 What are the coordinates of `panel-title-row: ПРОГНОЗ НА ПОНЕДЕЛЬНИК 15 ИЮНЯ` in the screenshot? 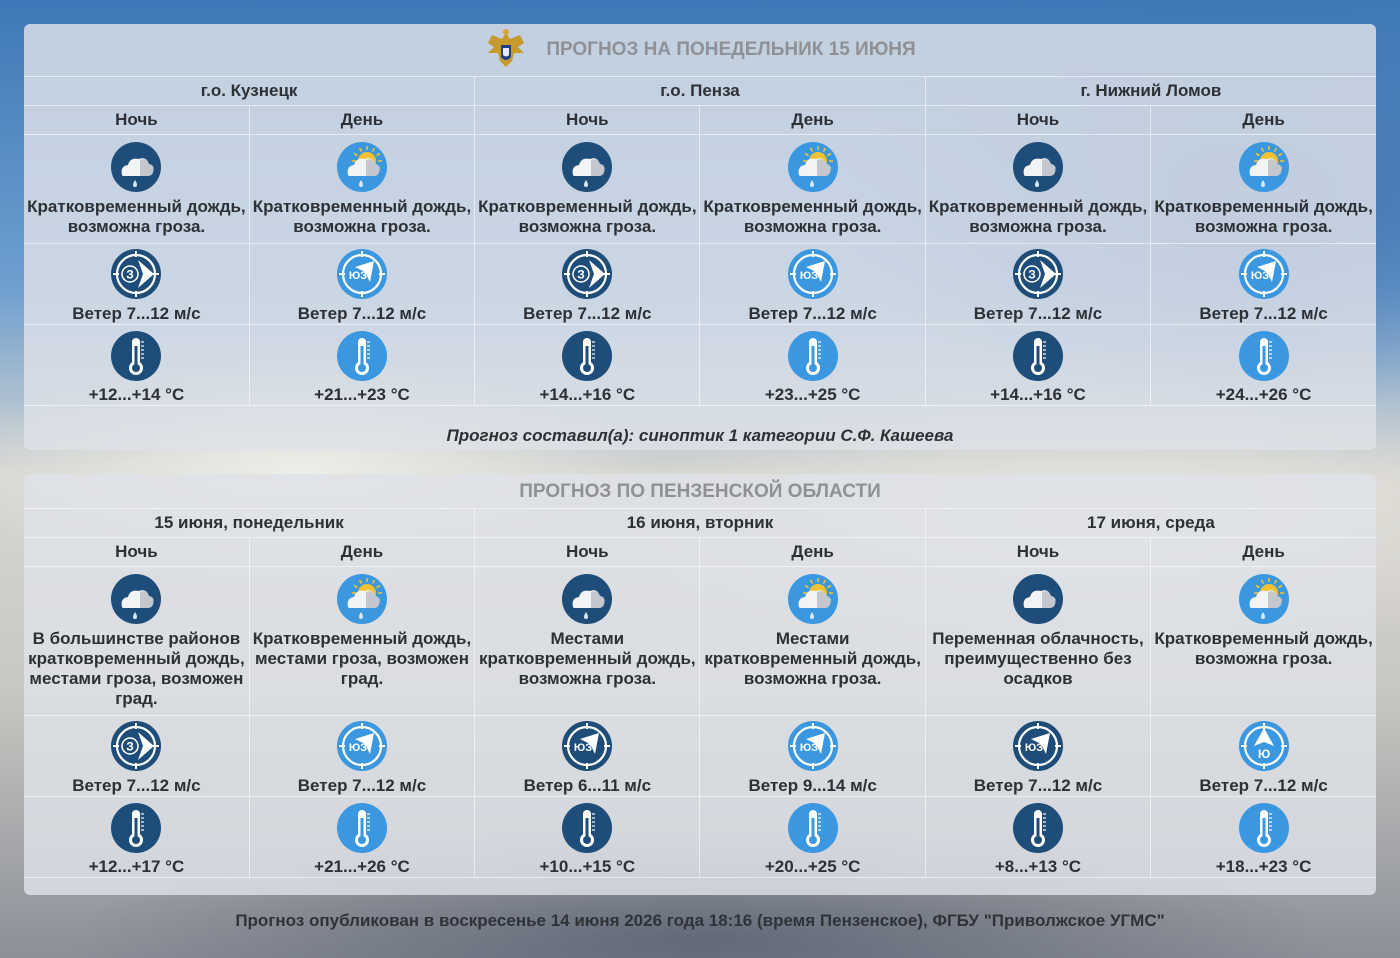 It's located at (700, 50).